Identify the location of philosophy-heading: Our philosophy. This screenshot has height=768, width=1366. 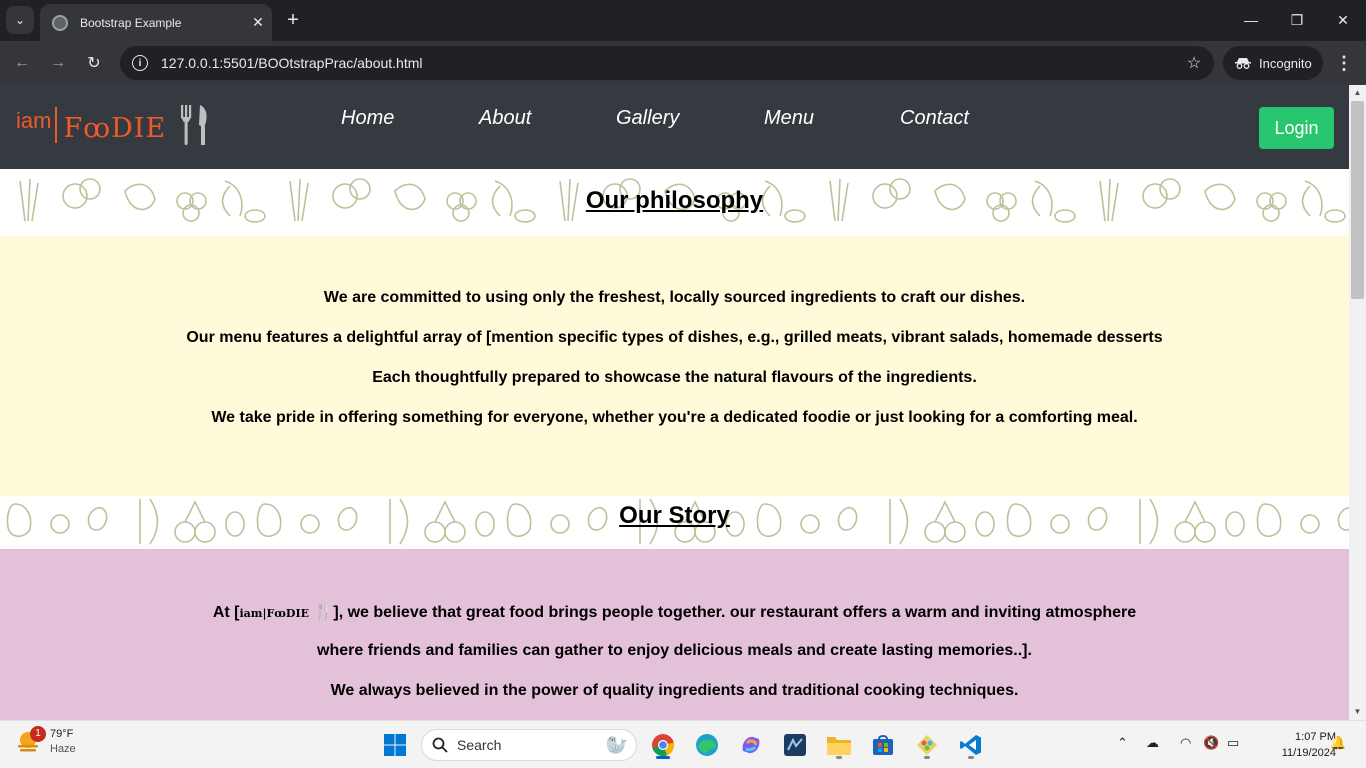
(674, 200).